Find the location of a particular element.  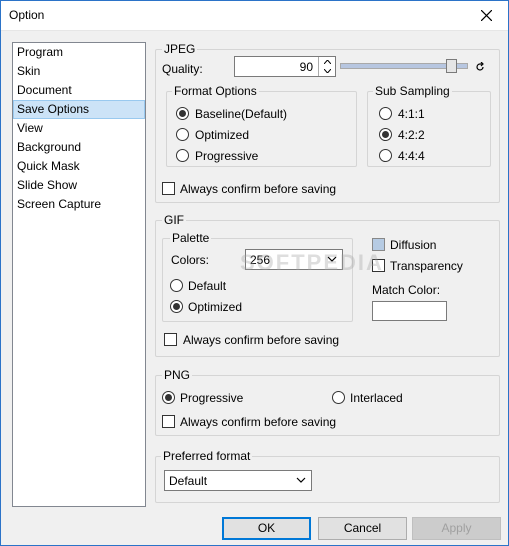

palette-default-label: Default is located at coordinates (207, 286).